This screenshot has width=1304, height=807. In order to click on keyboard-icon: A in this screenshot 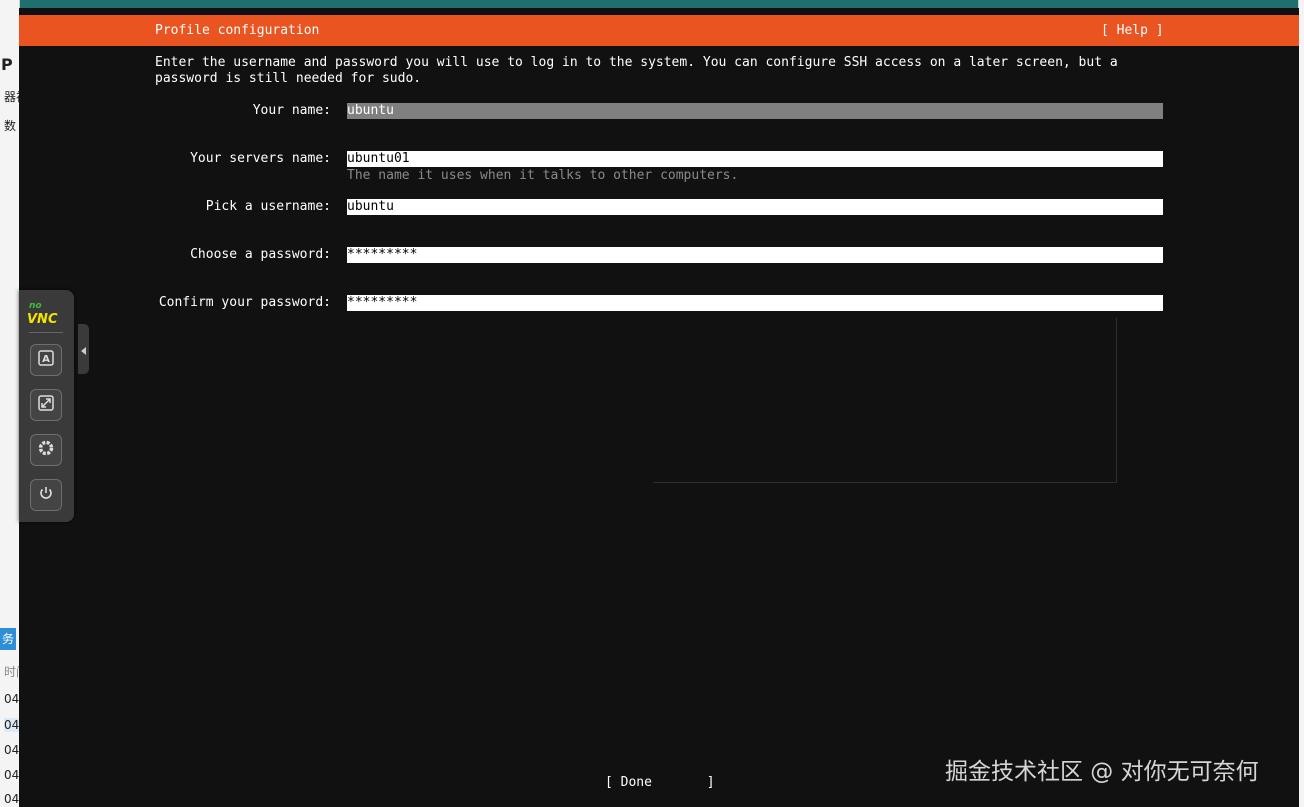, I will do `click(46, 360)`.